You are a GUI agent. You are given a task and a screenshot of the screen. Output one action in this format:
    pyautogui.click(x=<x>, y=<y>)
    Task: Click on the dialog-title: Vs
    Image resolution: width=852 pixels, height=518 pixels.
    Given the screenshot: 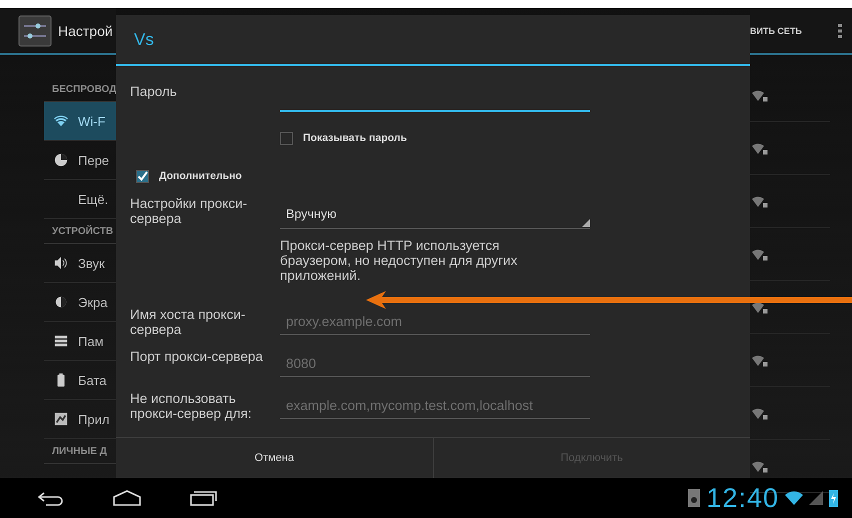 What is the action you would take?
    pyautogui.click(x=433, y=40)
    